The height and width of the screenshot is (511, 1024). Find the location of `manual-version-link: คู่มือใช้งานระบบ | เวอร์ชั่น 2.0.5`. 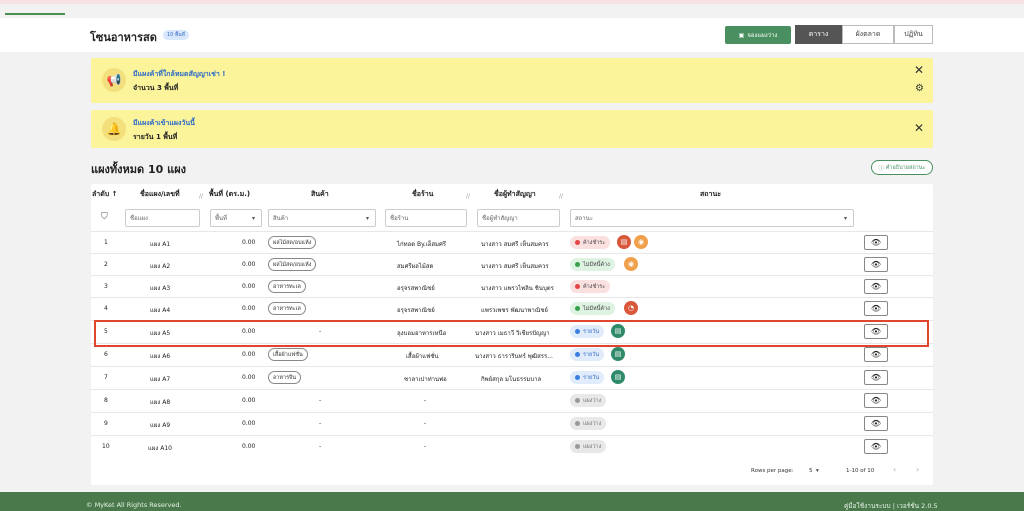

manual-version-link: คู่มือใช้งานระบบ | เวอร์ชั่น 2.0.5 is located at coordinates (891, 506).